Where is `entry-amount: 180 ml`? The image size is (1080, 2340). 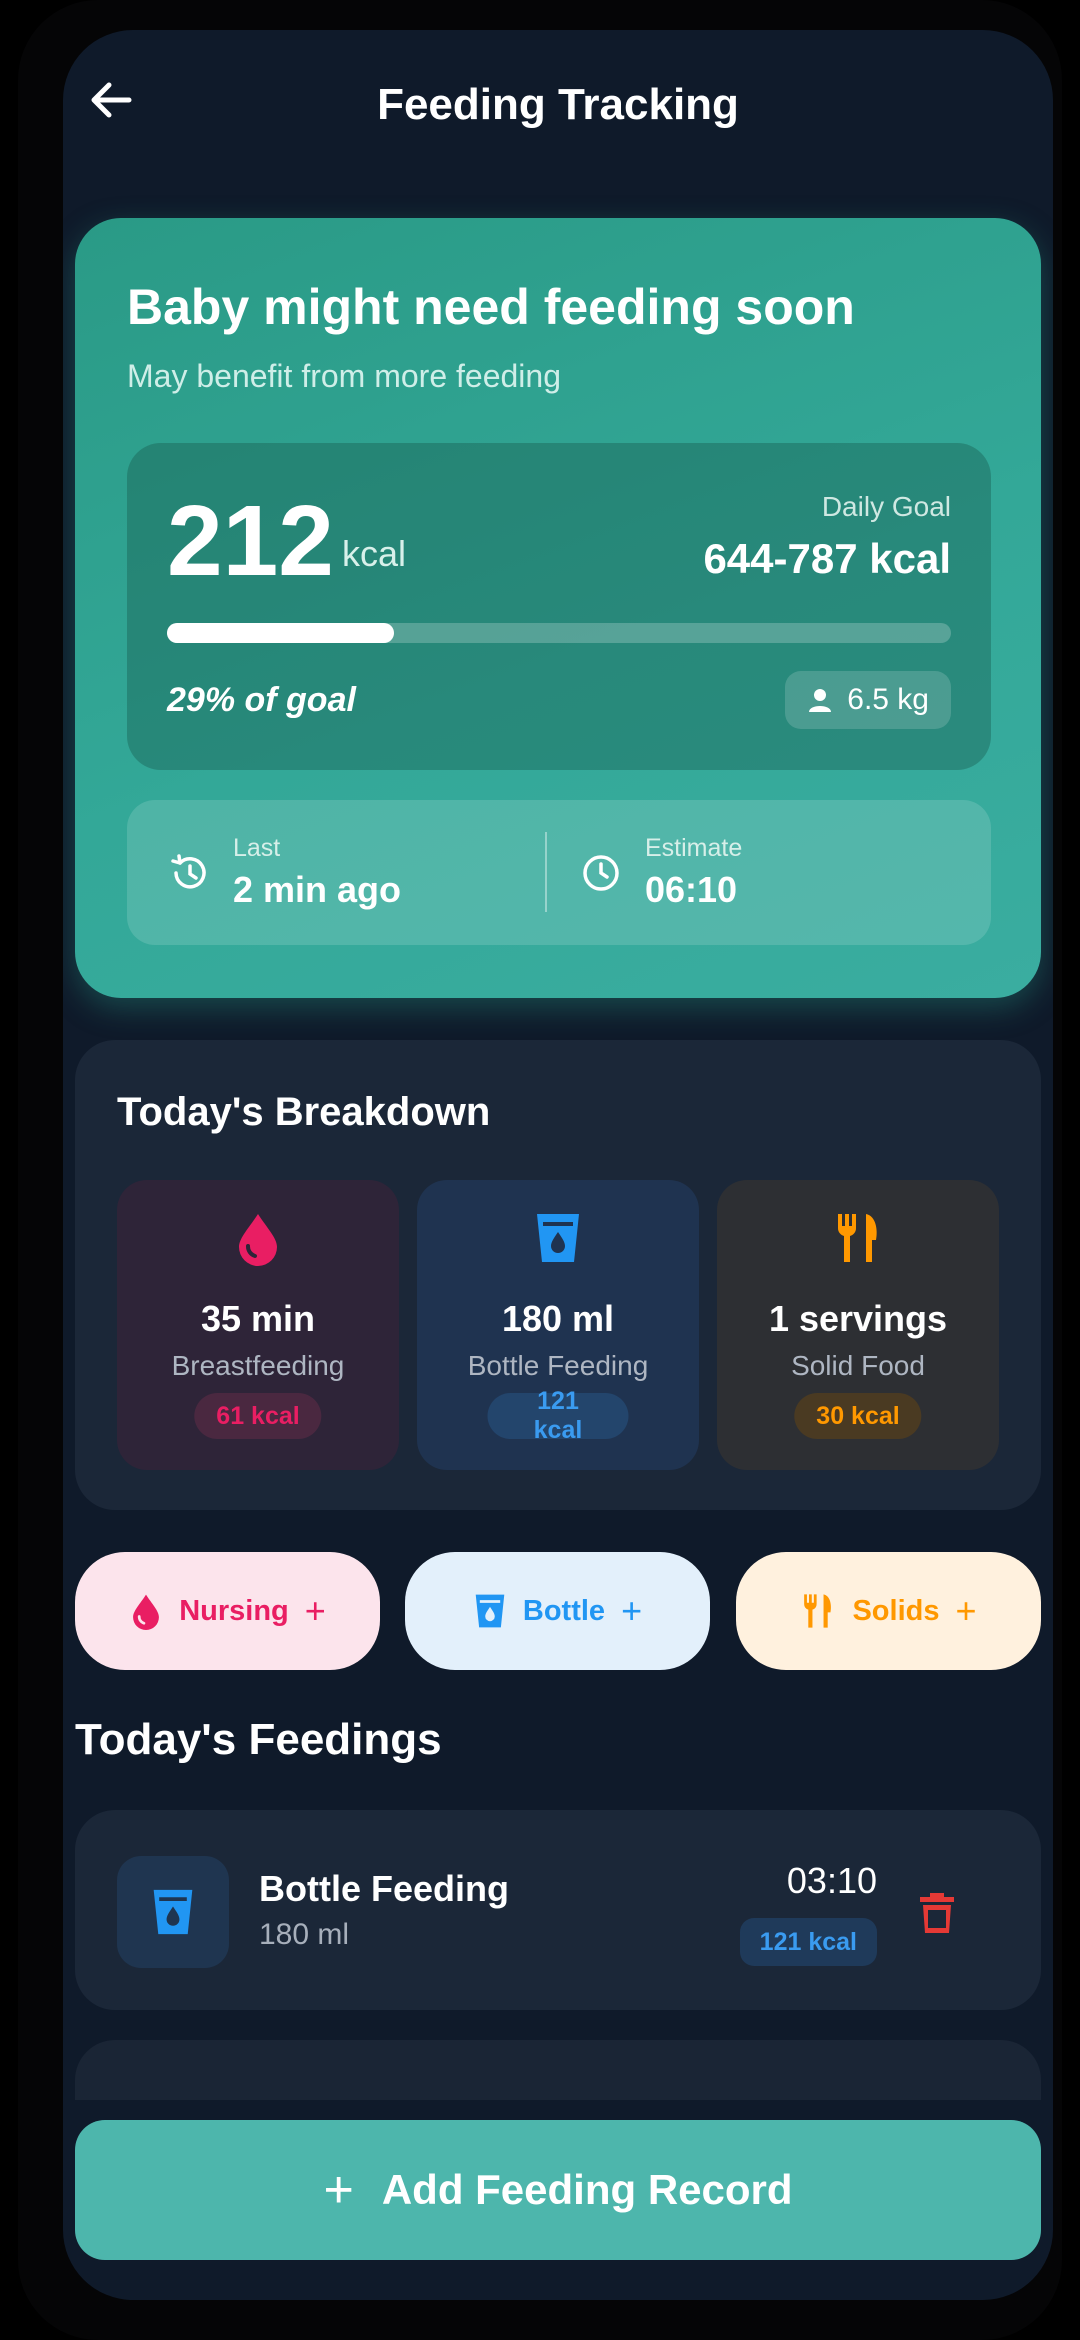
entry-amount: 180 ml is located at coordinates (304, 1934).